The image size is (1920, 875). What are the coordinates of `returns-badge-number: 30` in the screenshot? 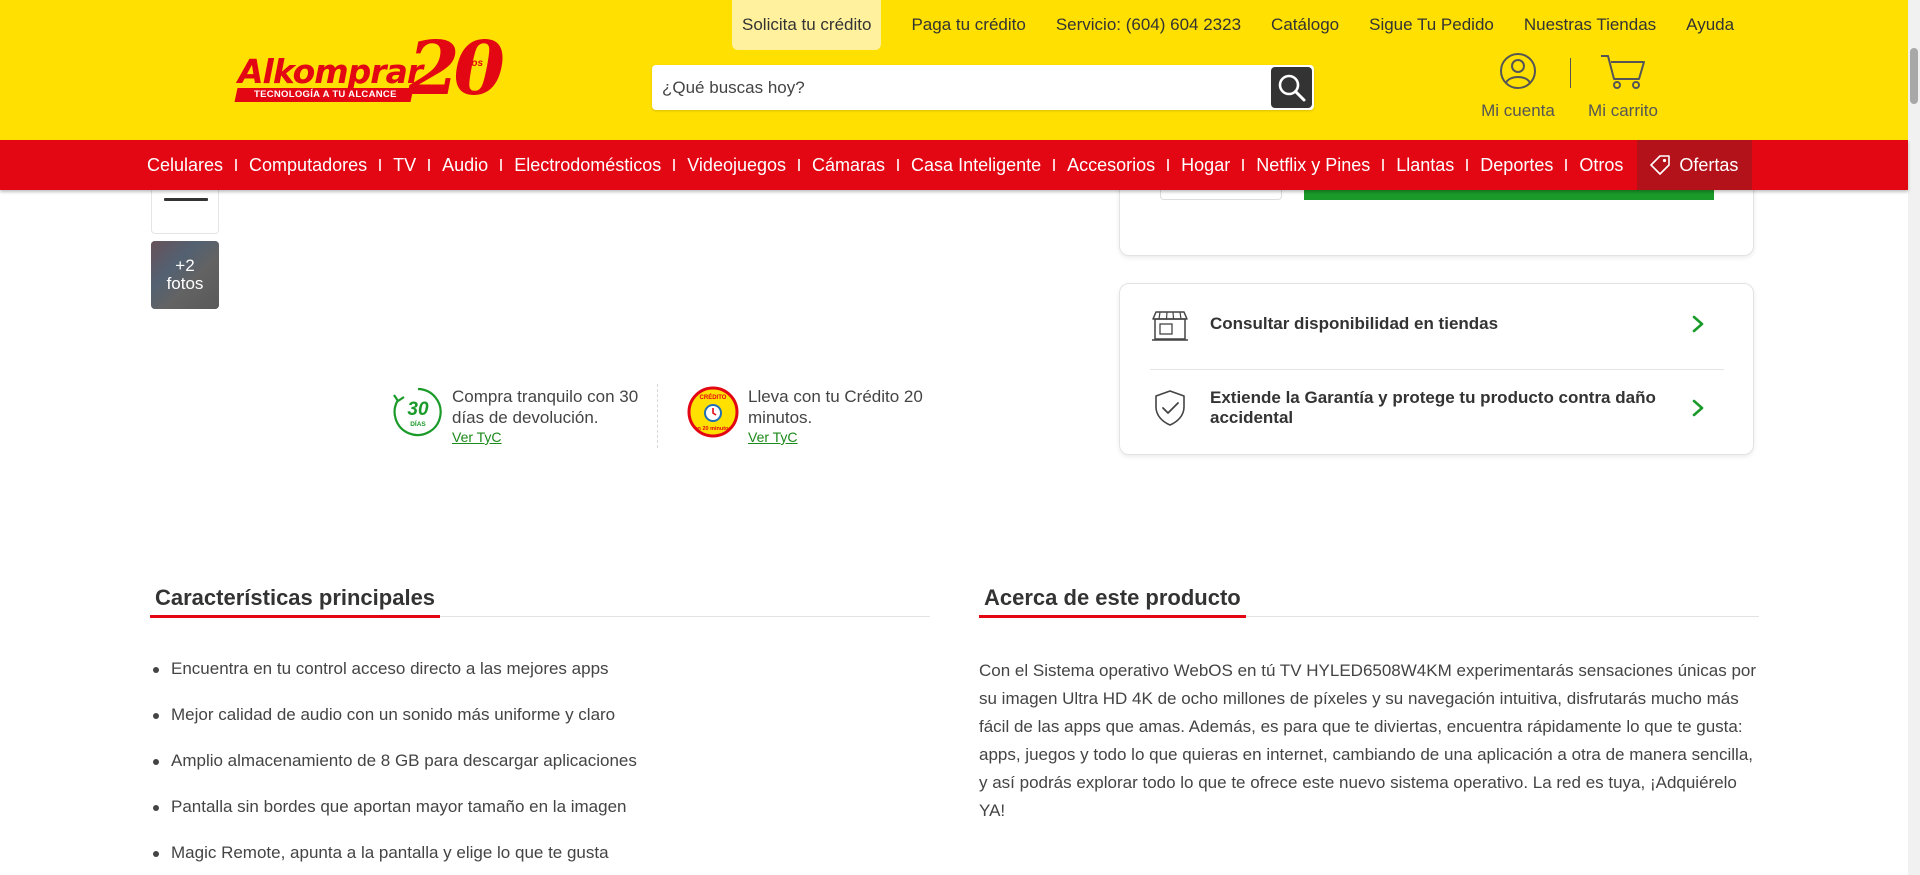 It's located at (418, 409).